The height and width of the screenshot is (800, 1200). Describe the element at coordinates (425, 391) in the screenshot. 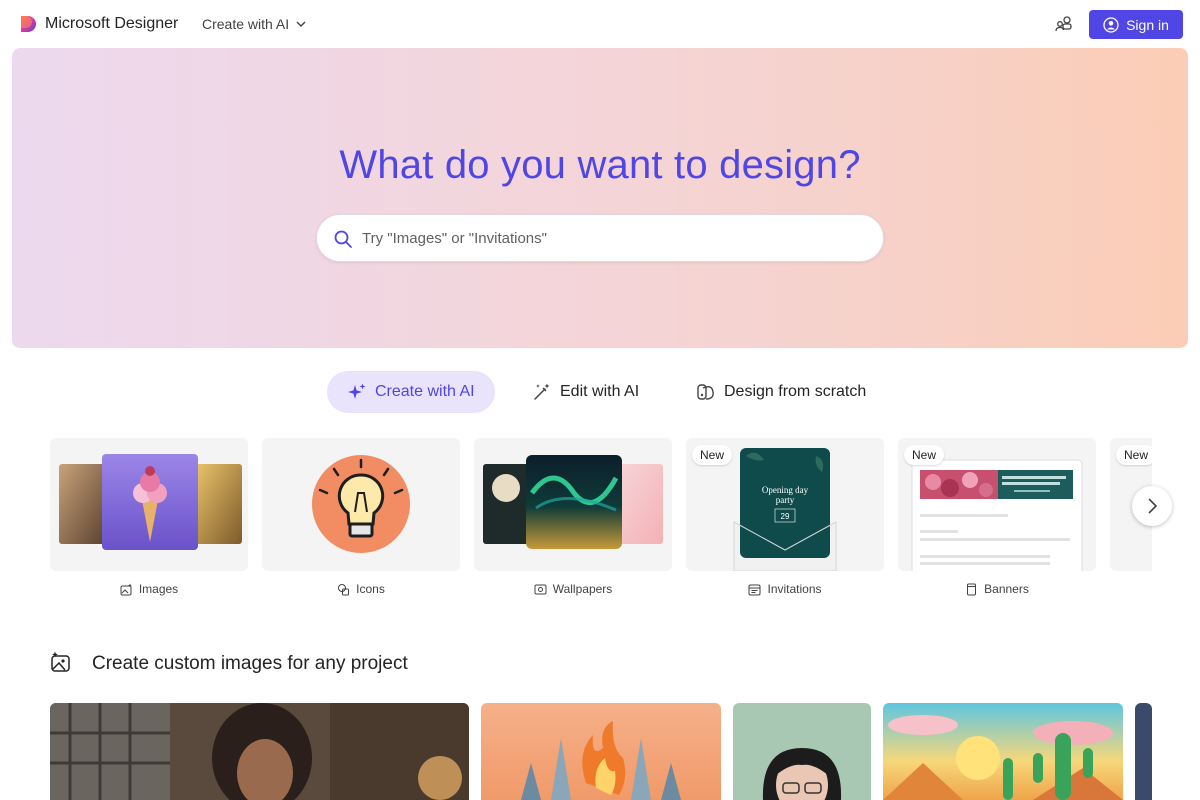

I see `tab-label: Create with AI` at that location.